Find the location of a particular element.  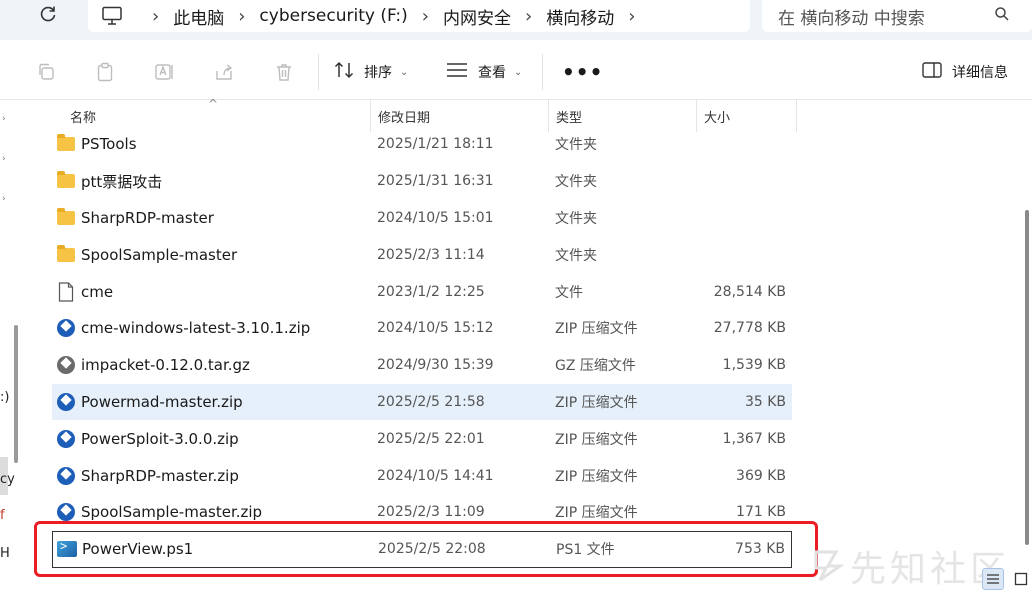

file-size: 27,778 KB is located at coordinates (749, 328).